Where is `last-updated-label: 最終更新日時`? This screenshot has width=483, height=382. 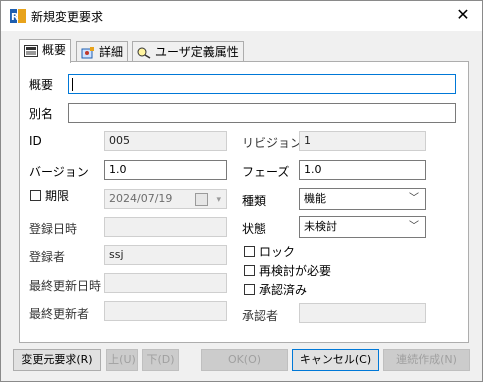 last-updated-label: 最終更新日時 is located at coordinates (65, 286).